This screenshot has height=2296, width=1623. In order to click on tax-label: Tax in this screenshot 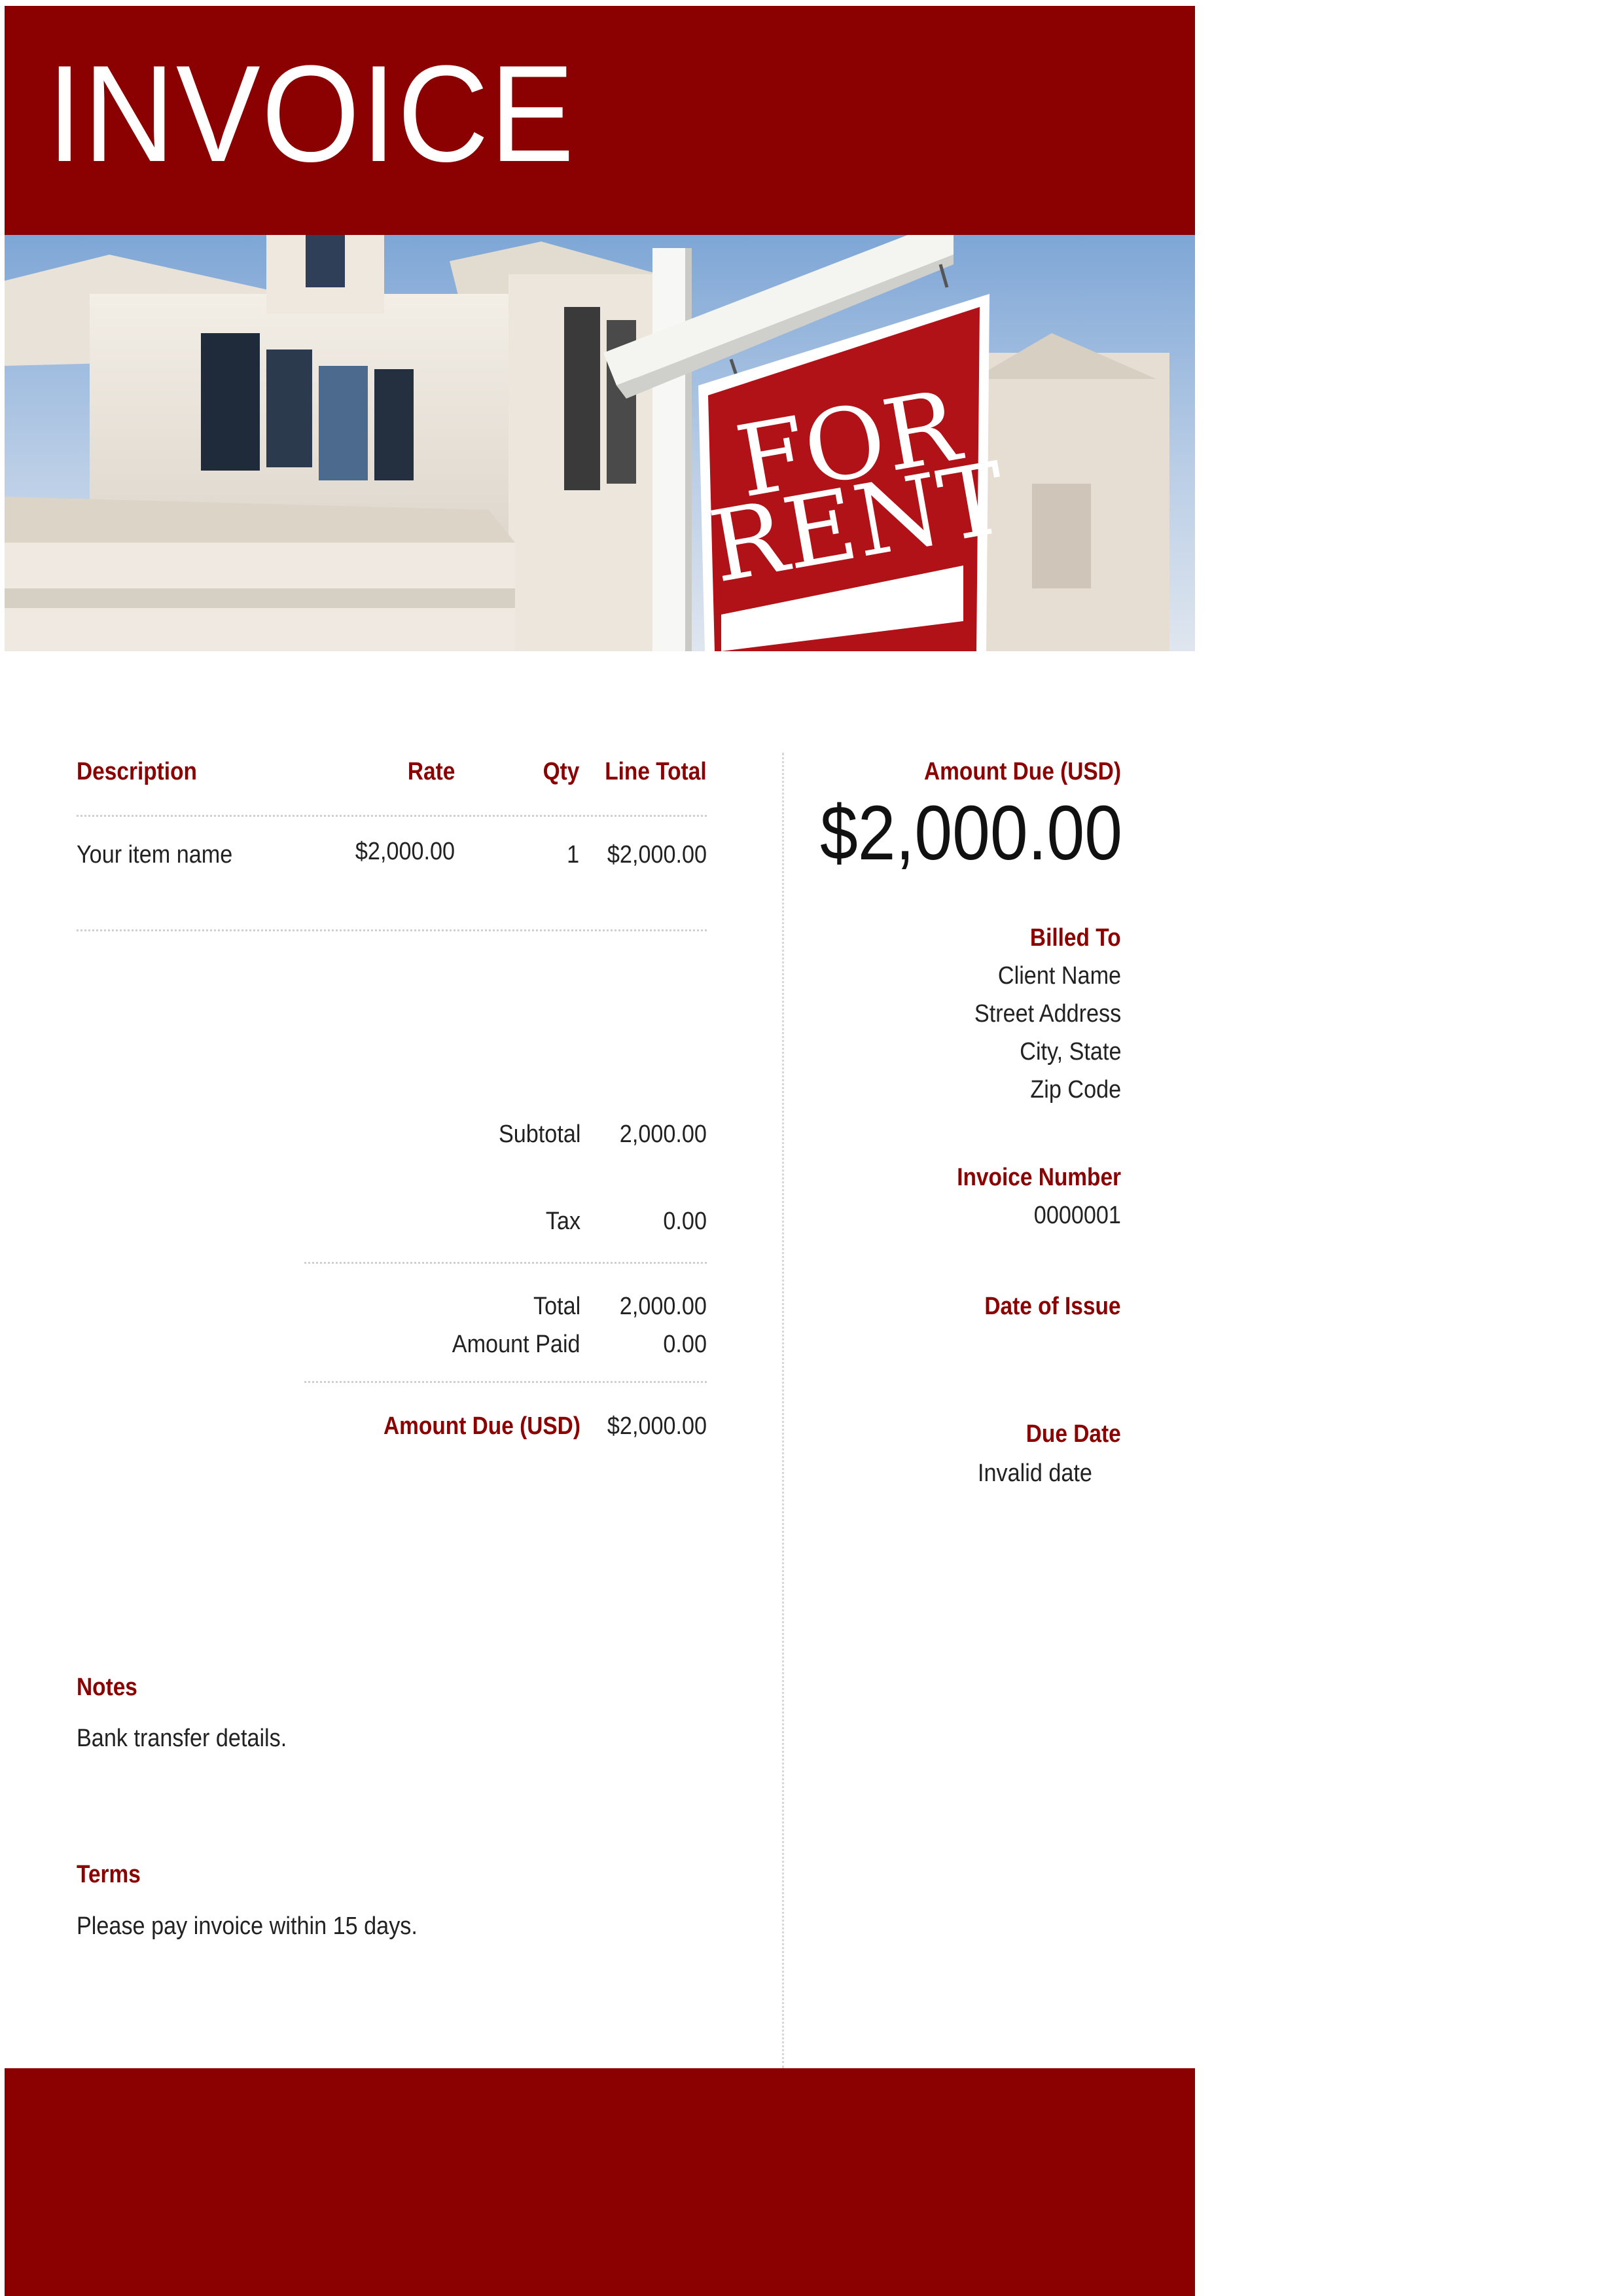, I will do `click(562, 1221)`.